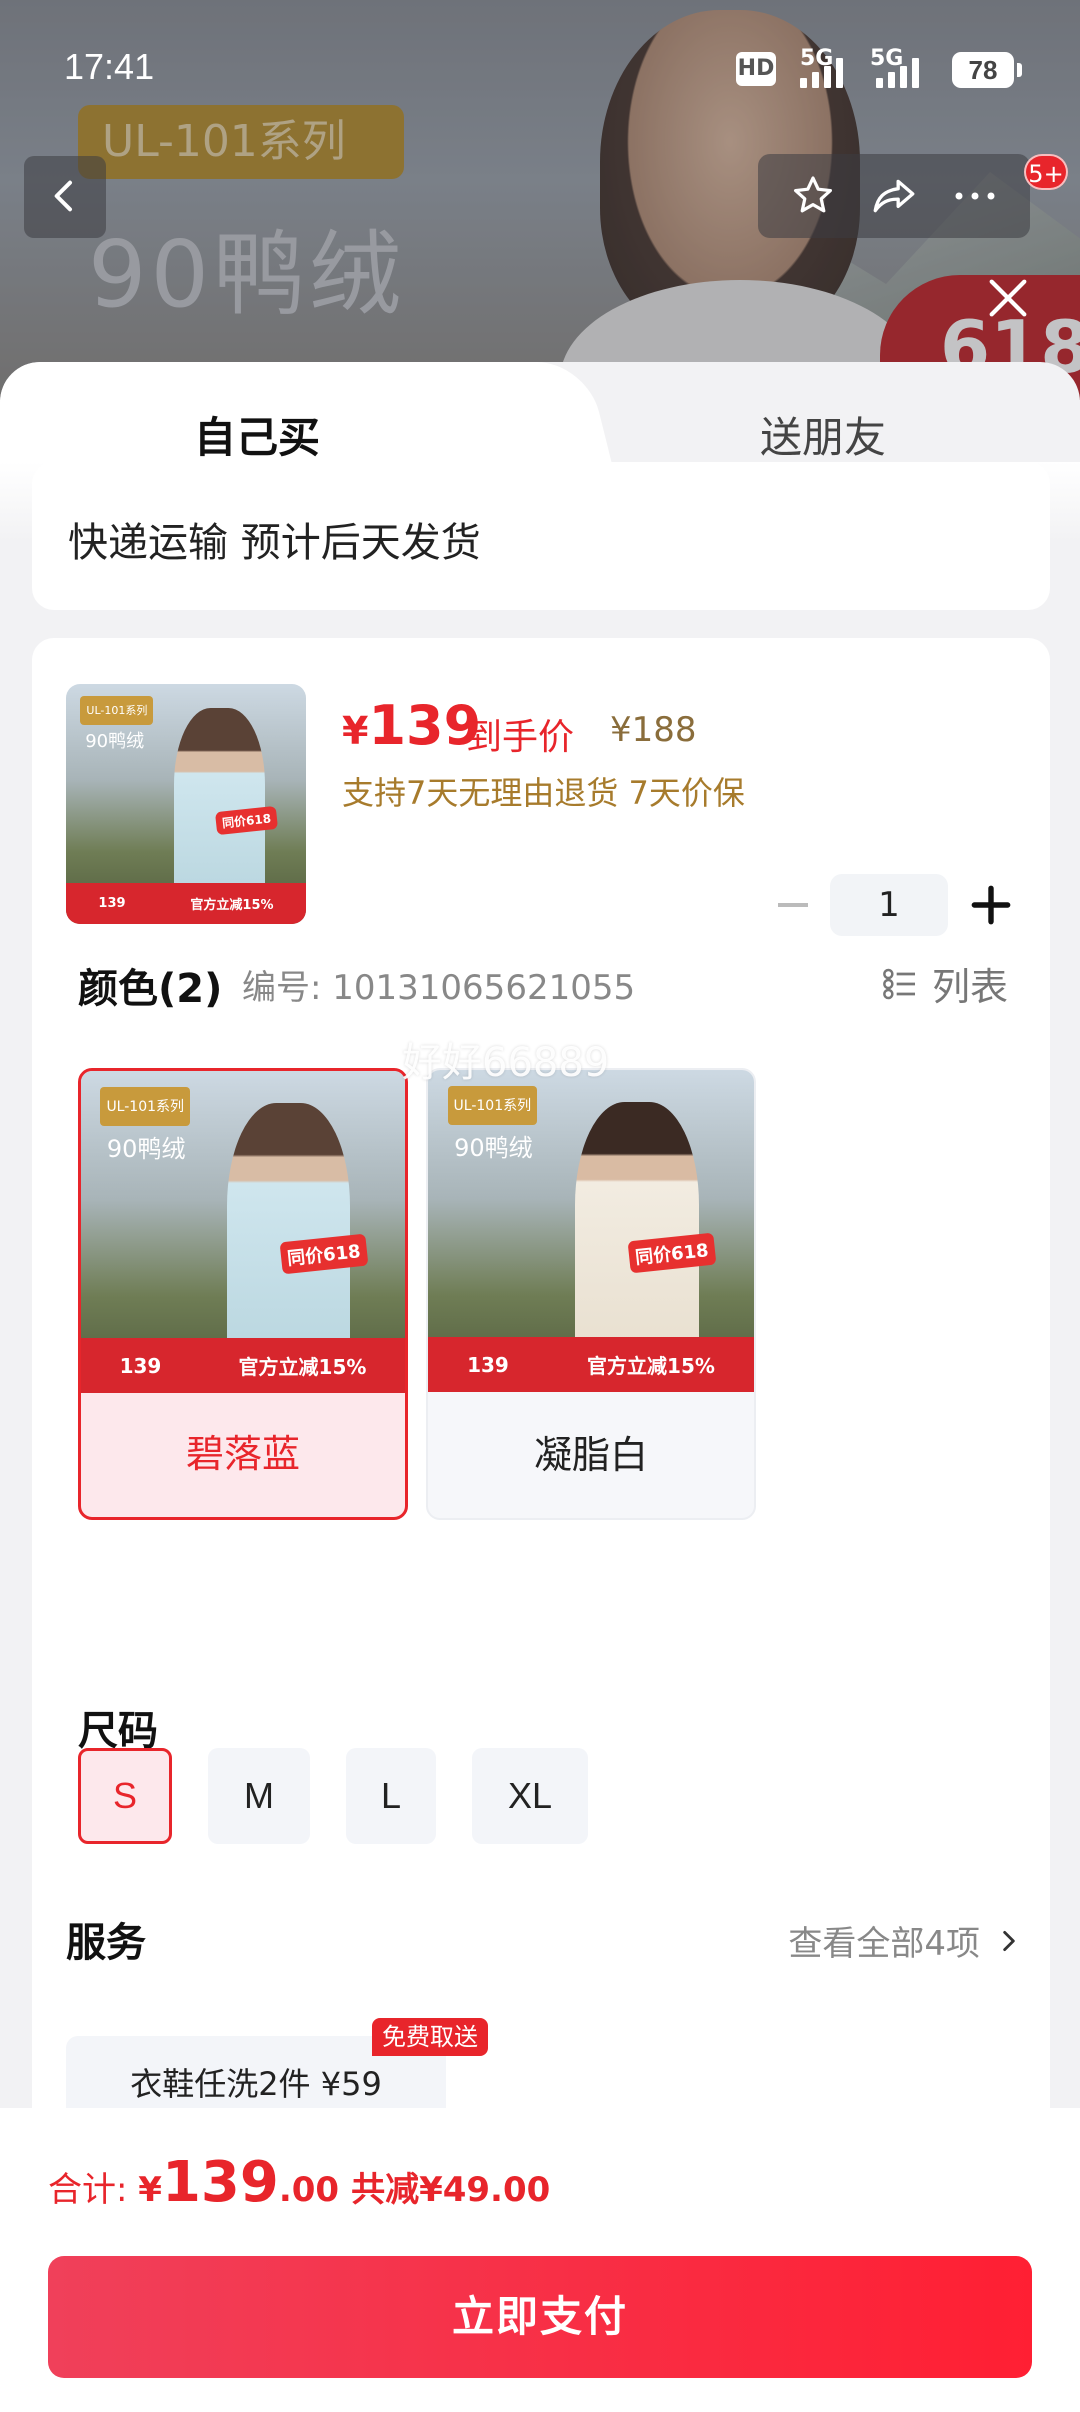 The width and height of the screenshot is (1080, 2412). I want to click on service-view-all: 查看全部4项, so click(905, 1940).